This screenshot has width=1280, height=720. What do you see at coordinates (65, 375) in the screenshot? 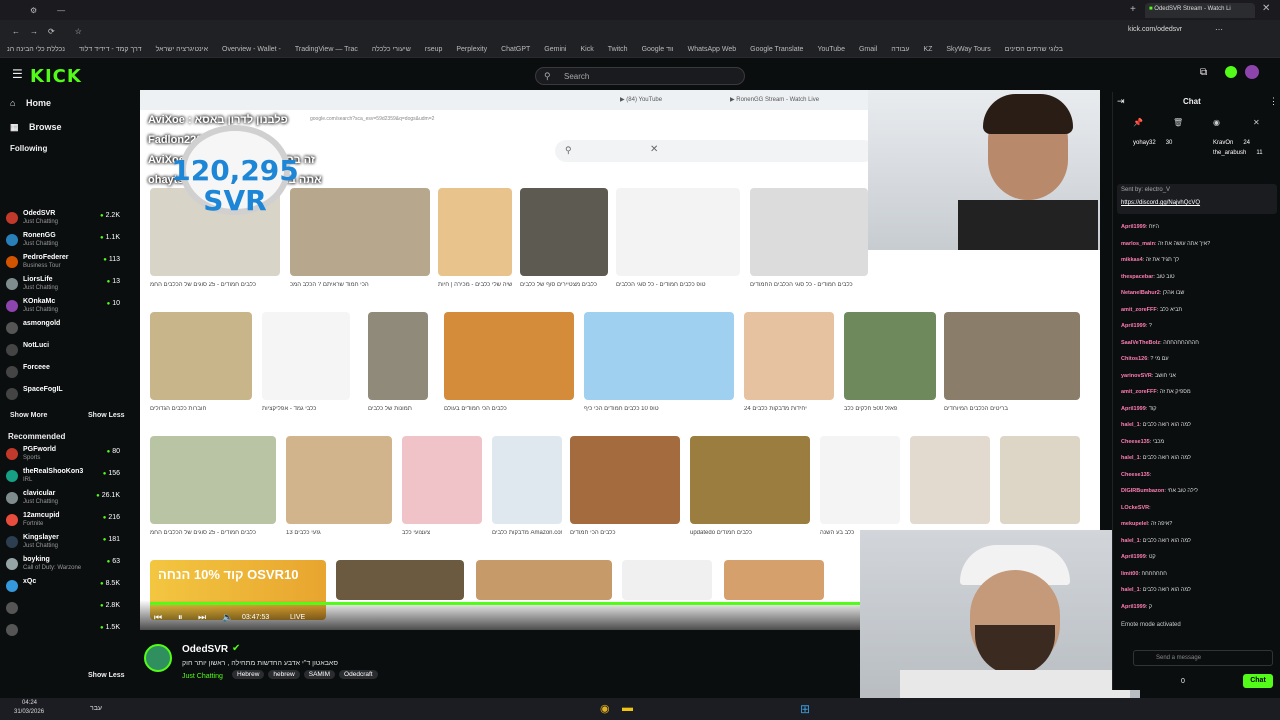
I see `sidebar-channel: Forceee` at bounding box center [65, 375].